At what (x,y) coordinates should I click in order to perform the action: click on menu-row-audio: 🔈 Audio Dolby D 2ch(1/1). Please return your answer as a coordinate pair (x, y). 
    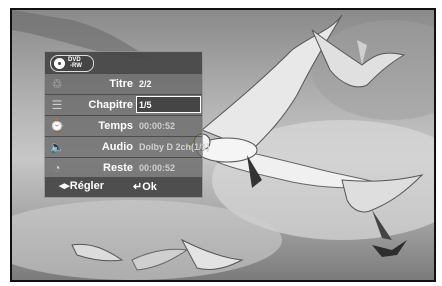
    Looking at the image, I should click on (127, 146).